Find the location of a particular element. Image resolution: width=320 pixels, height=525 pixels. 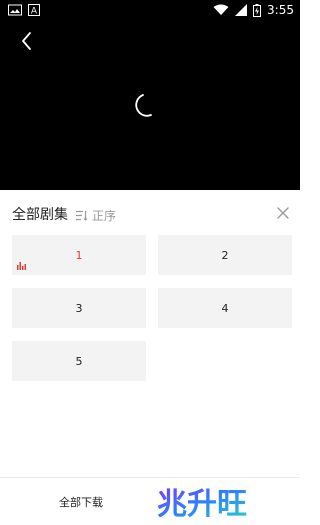

app-a-icon: A is located at coordinates (34, 10).